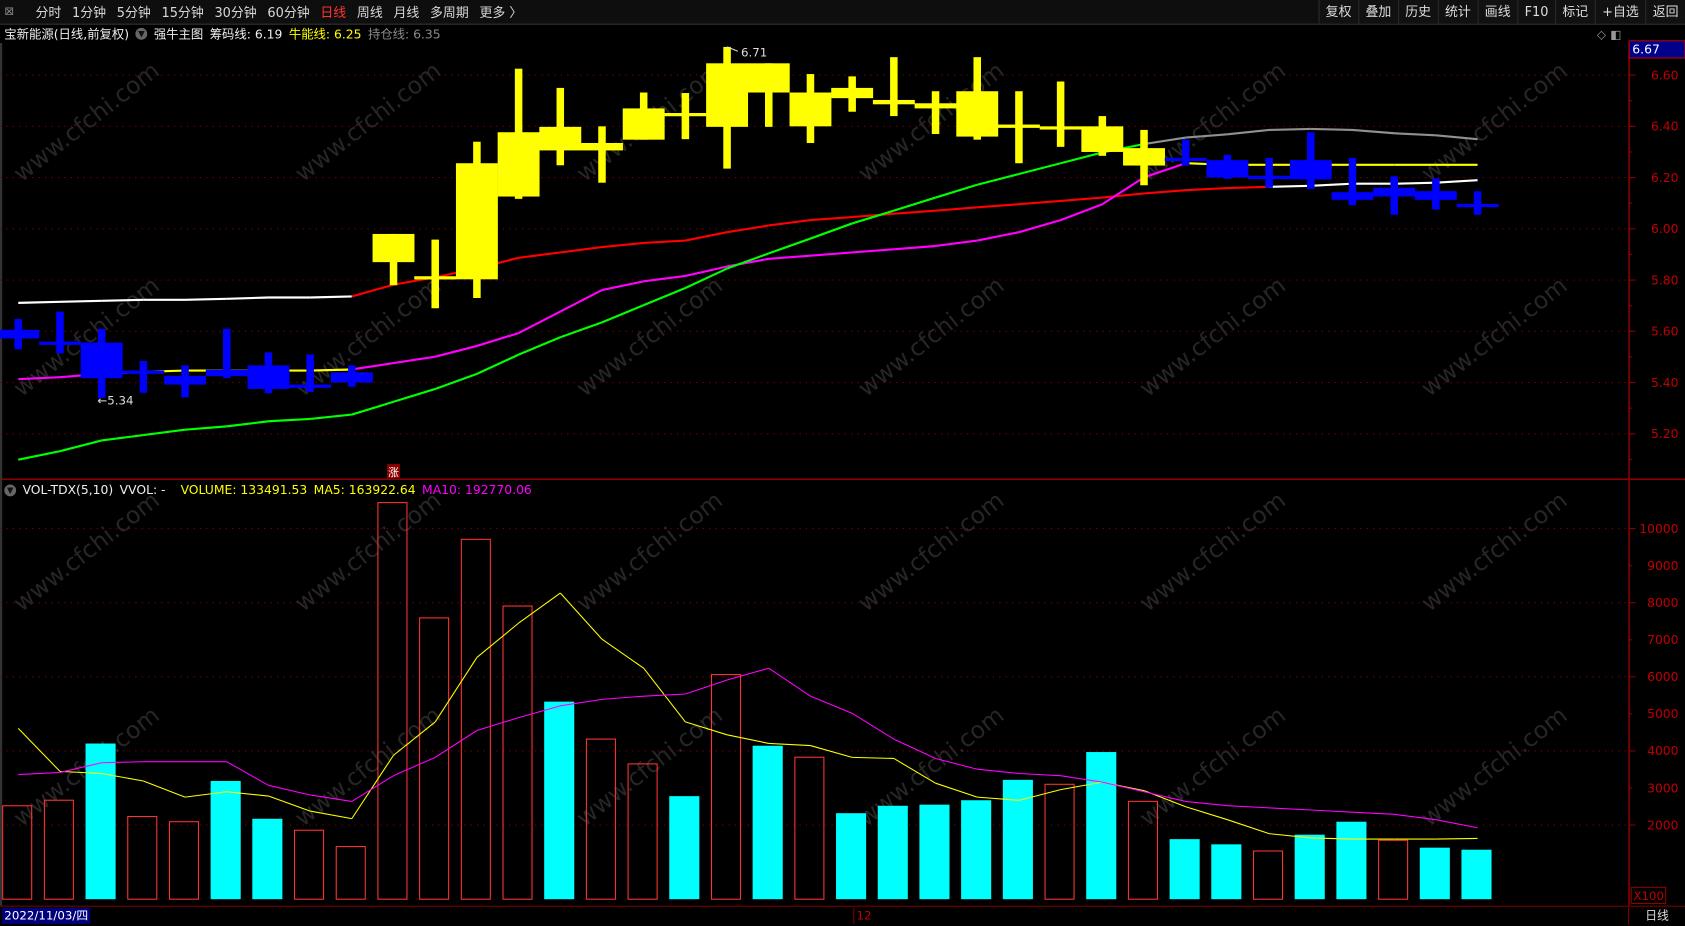  Describe the element at coordinates (115, 400) in the screenshot. I see `low-price-annotation: ←5.34` at that location.